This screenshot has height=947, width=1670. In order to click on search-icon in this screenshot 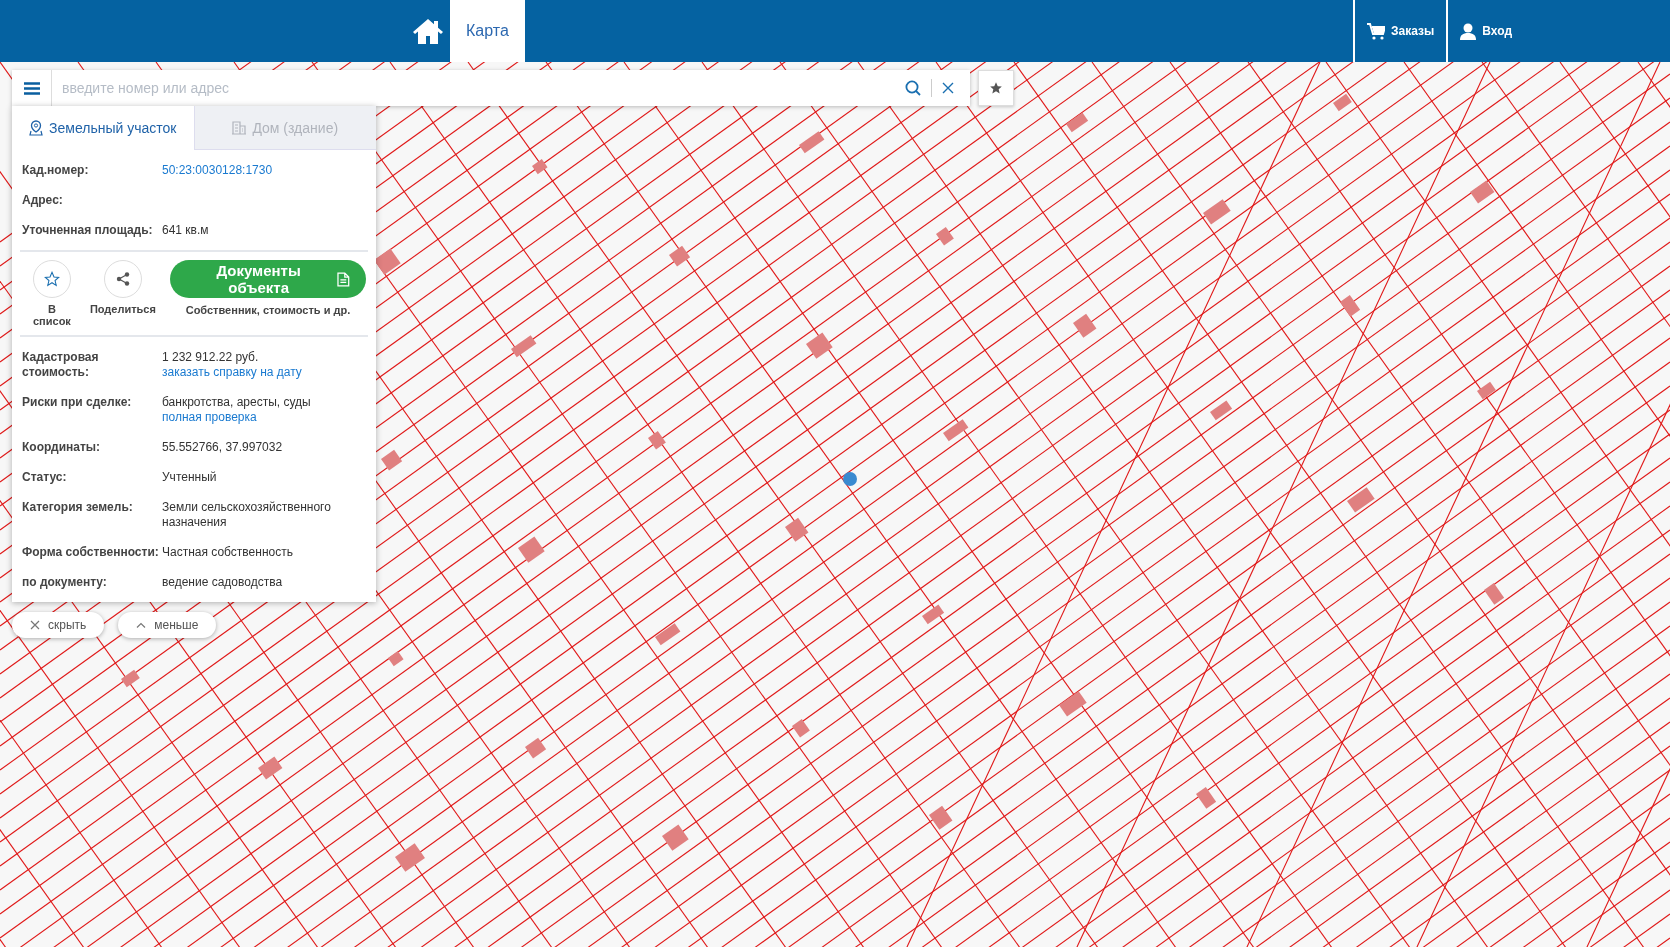, I will do `click(913, 88)`.